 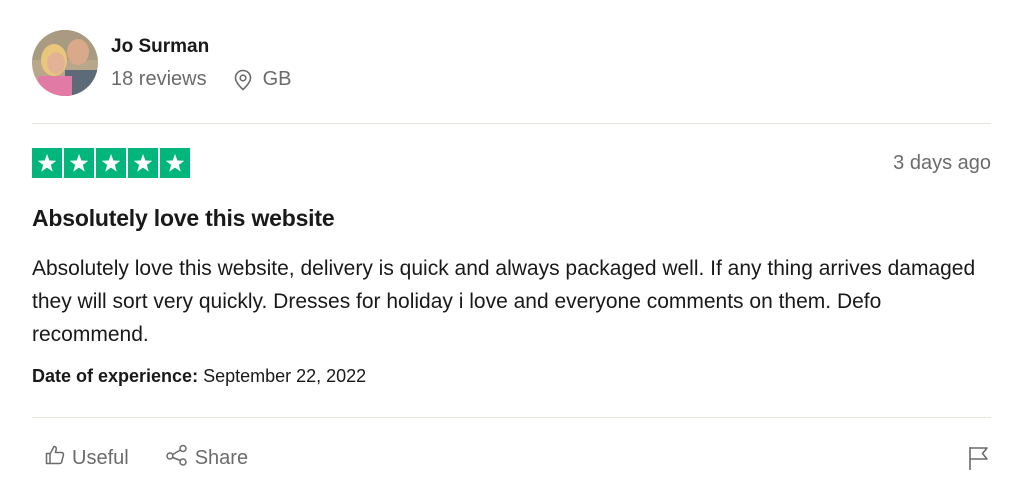 What do you see at coordinates (100, 457) in the screenshot?
I see `useful-label: Useful` at bounding box center [100, 457].